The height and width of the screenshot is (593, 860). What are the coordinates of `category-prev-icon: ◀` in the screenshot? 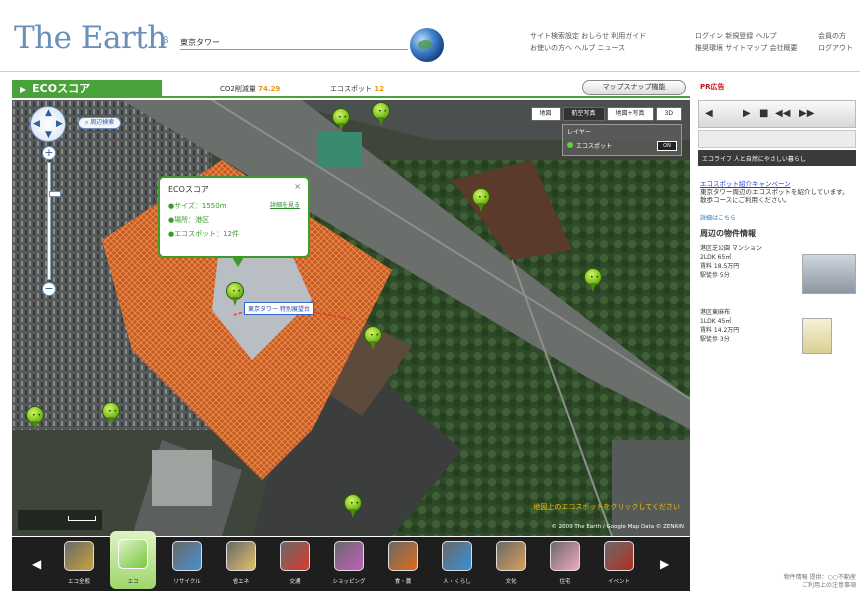 It's located at (36, 564).